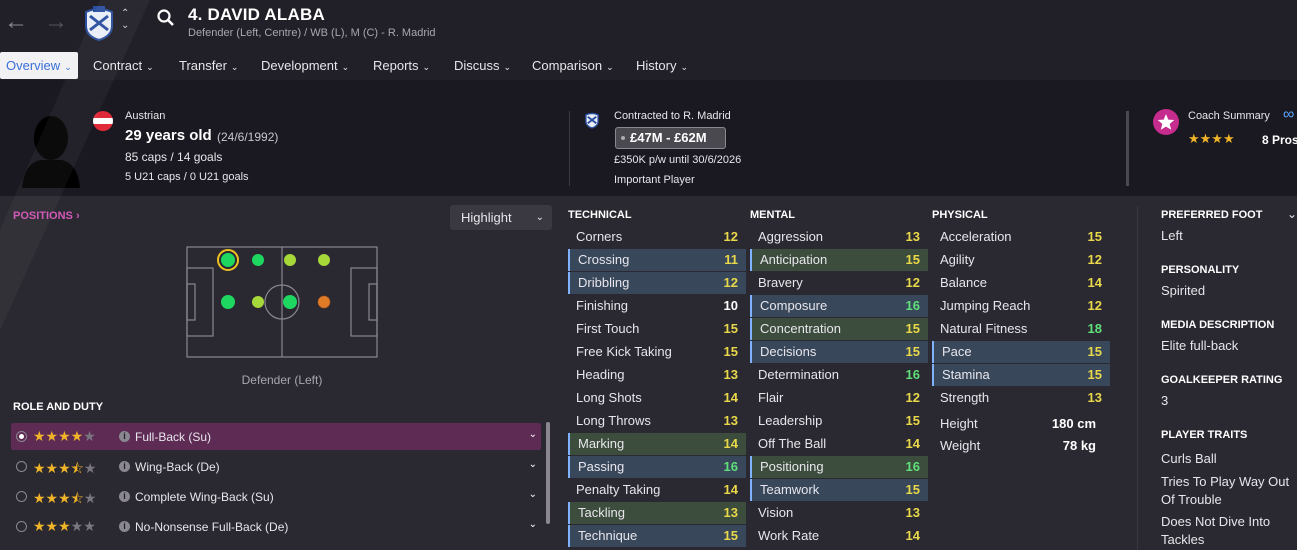 The image size is (1297, 550). I want to click on attribute-name: Determination, so click(798, 374).